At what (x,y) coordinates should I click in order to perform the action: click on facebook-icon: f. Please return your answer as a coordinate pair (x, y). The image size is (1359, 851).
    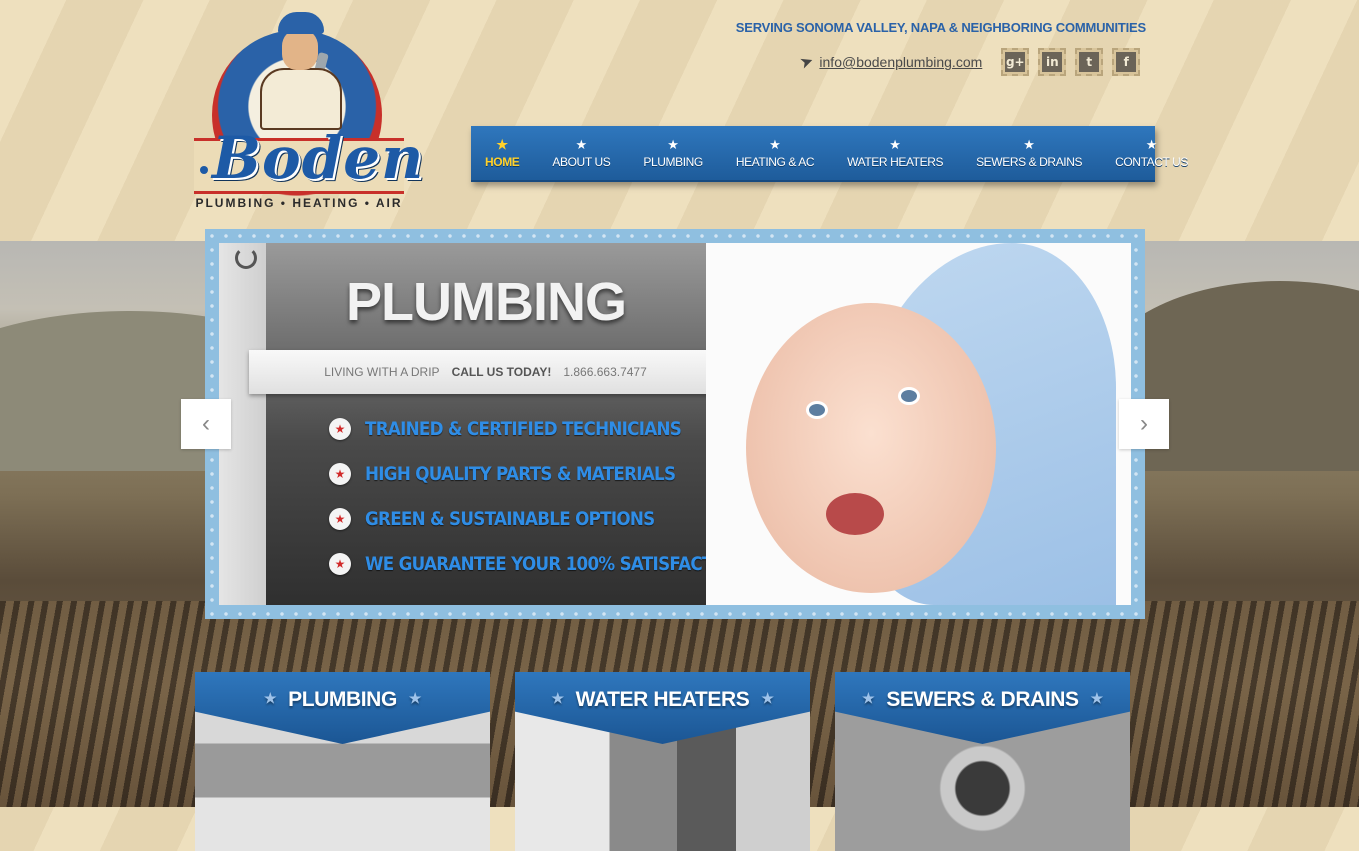
    Looking at the image, I should click on (1126, 62).